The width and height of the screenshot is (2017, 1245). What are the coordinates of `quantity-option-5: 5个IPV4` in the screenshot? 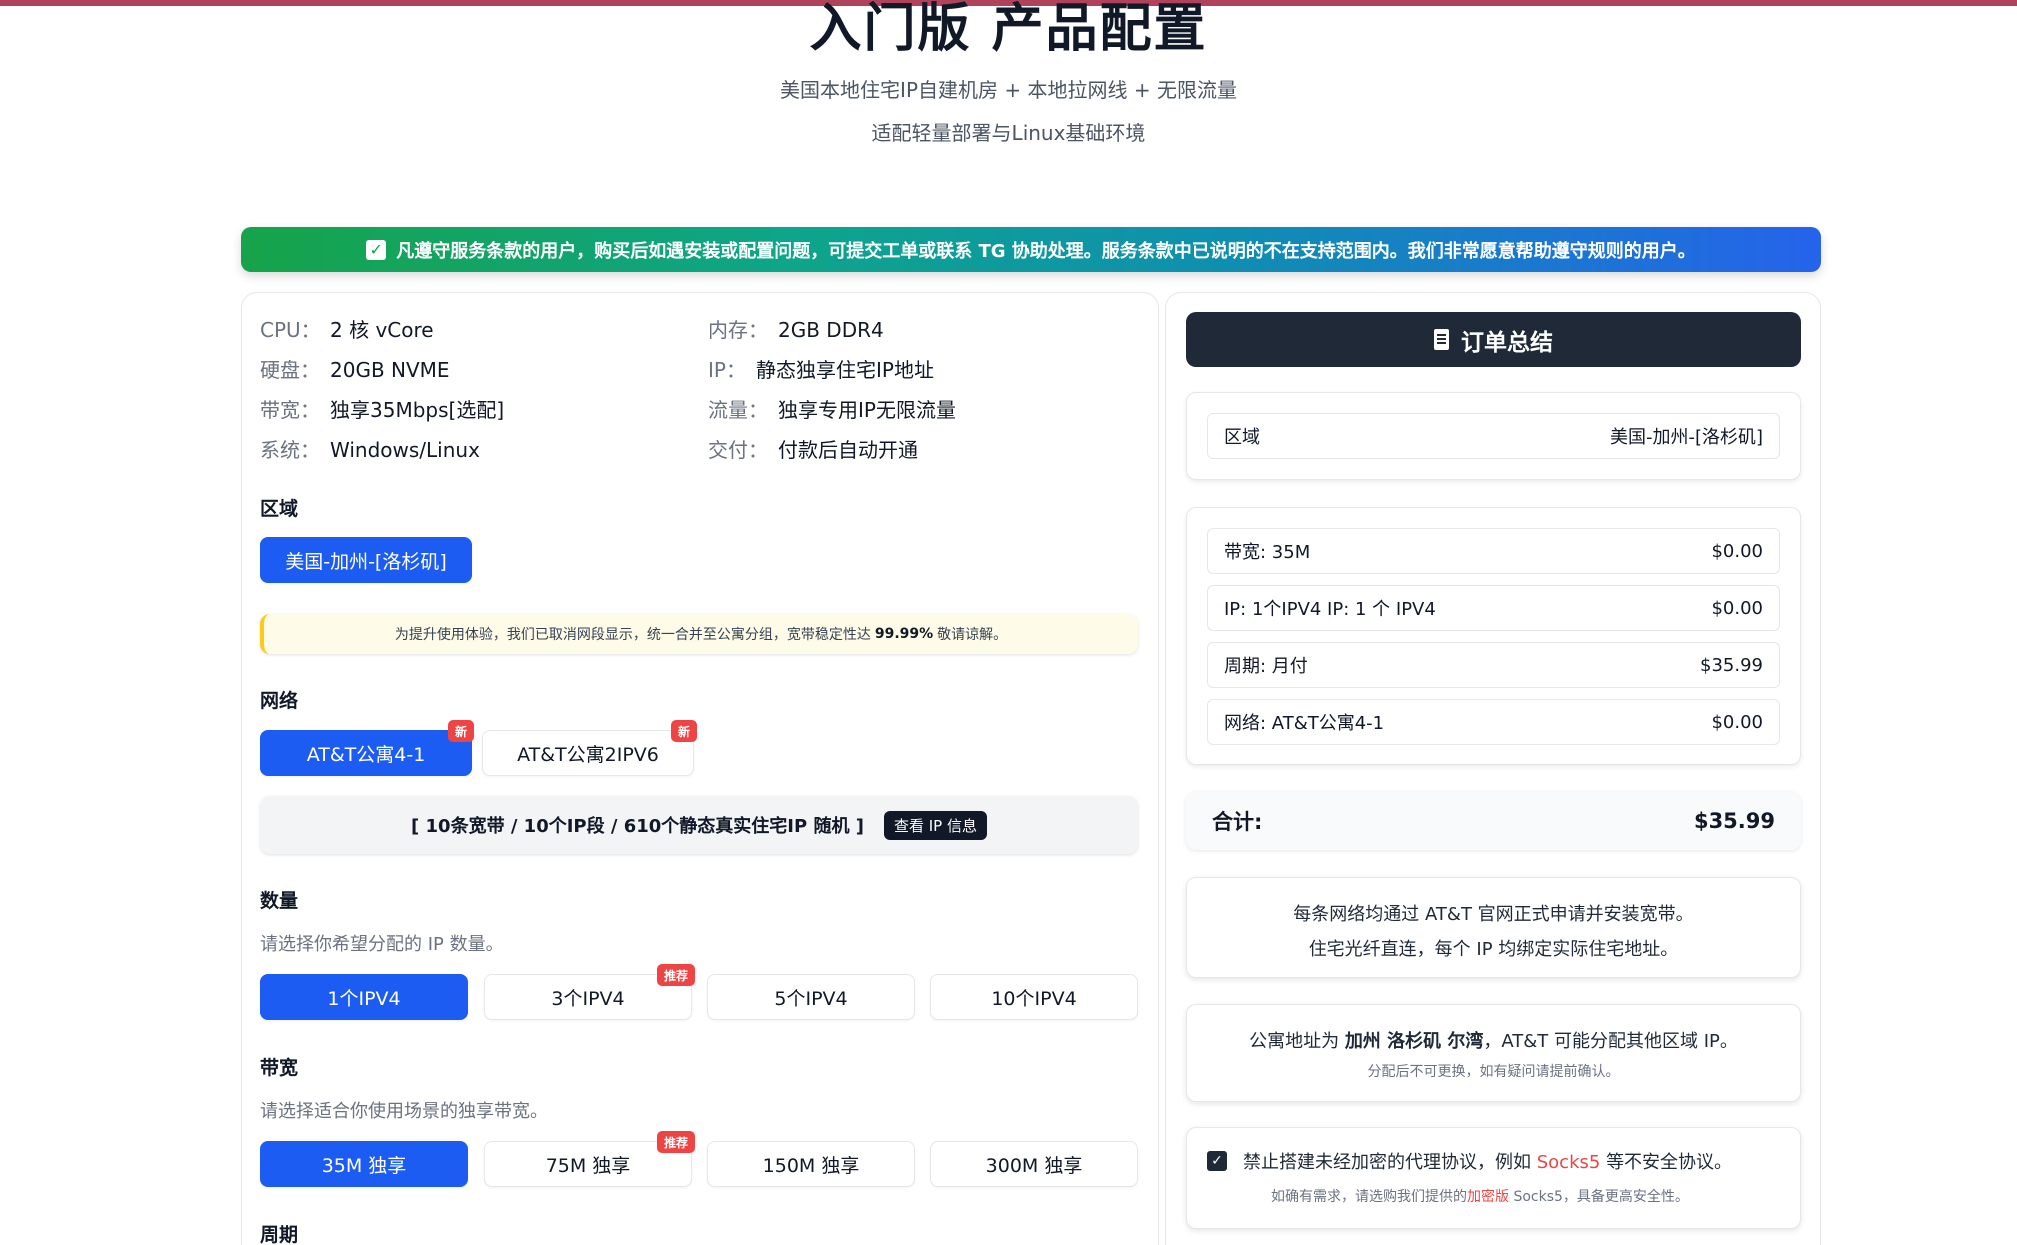 It's located at (811, 997).